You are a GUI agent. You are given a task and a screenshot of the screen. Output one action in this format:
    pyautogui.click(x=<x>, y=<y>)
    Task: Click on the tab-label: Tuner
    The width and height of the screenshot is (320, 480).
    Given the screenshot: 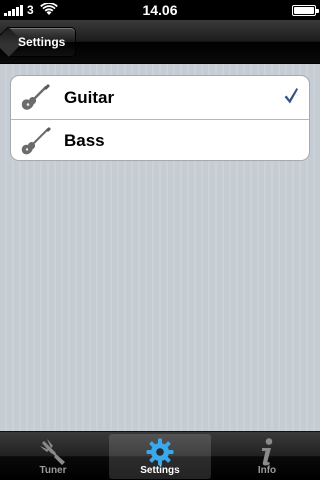 What is the action you would take?
    pyautogui.click(x=53, y=470)
    